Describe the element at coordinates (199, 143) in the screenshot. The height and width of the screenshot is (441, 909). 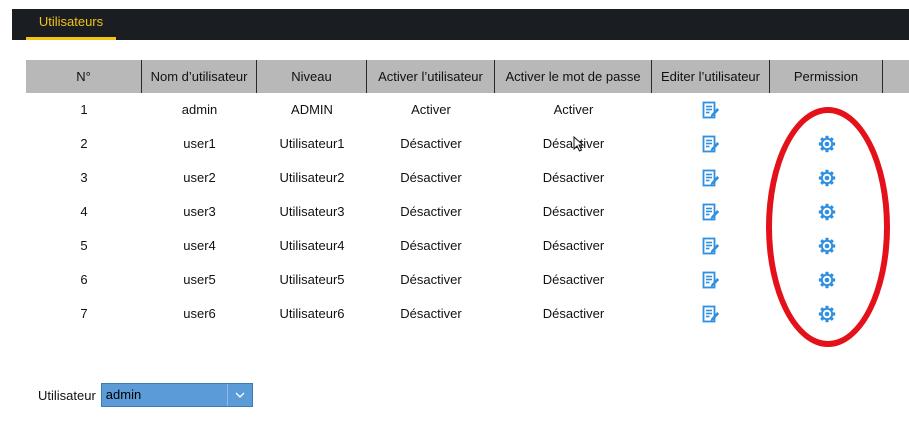
I see `row-username: user1` at that location.